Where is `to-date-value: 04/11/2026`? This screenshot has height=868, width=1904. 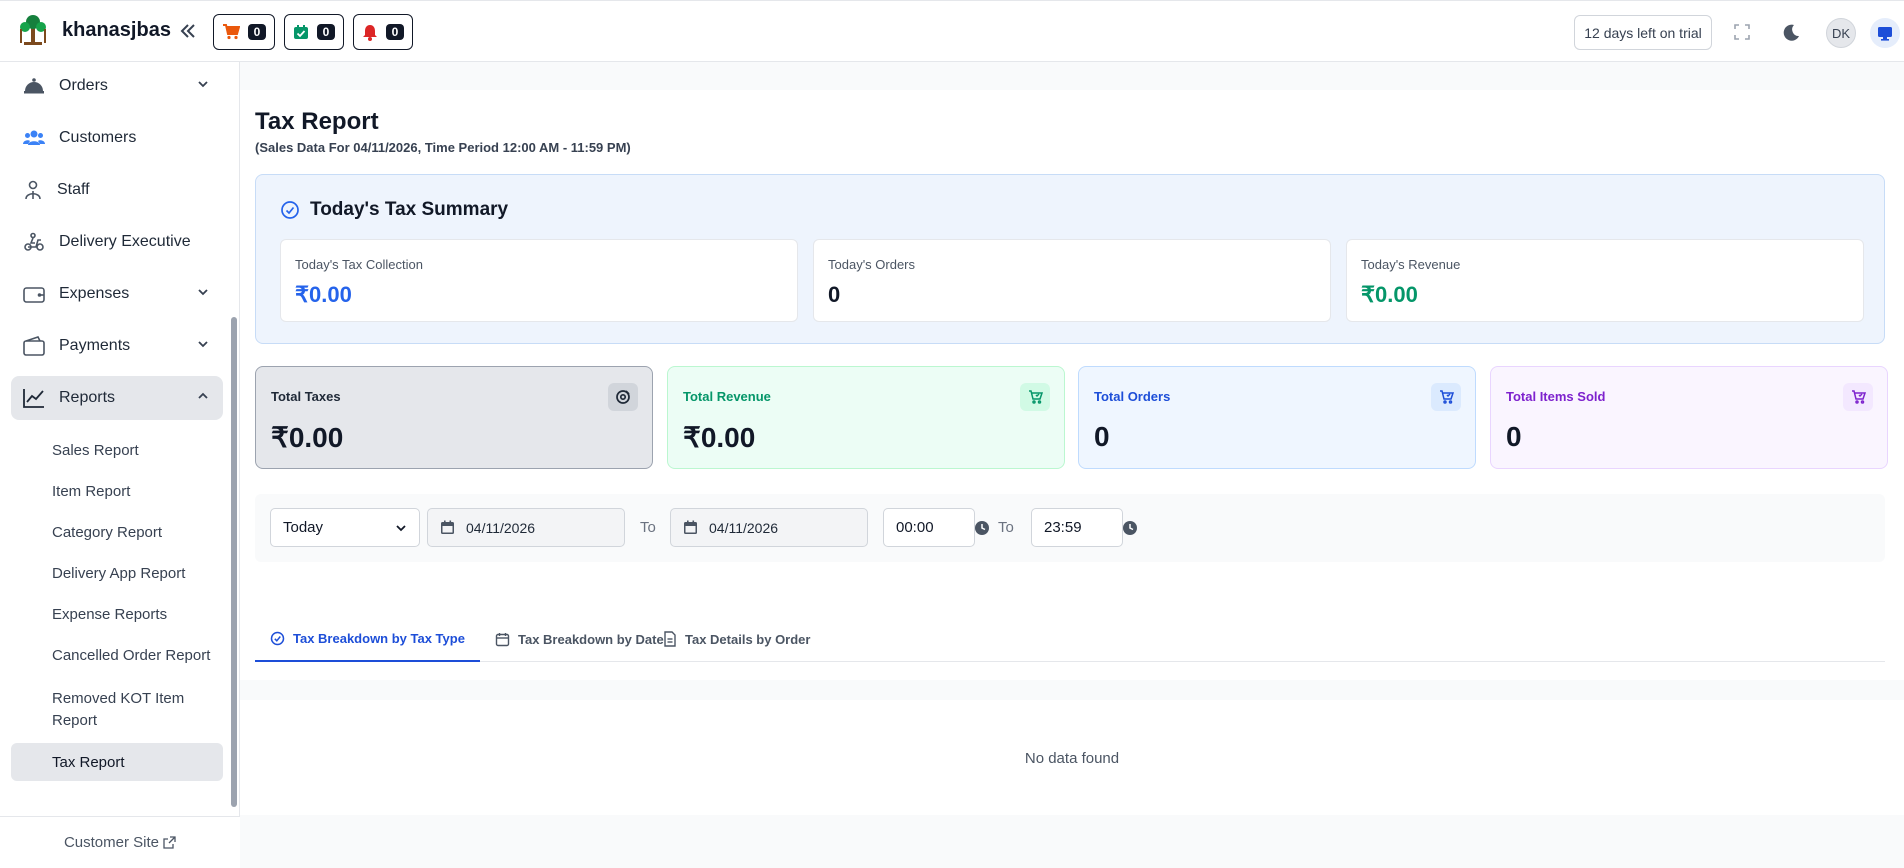
to-date-value: 04/11/2026 is located at coordinates (744, 527).